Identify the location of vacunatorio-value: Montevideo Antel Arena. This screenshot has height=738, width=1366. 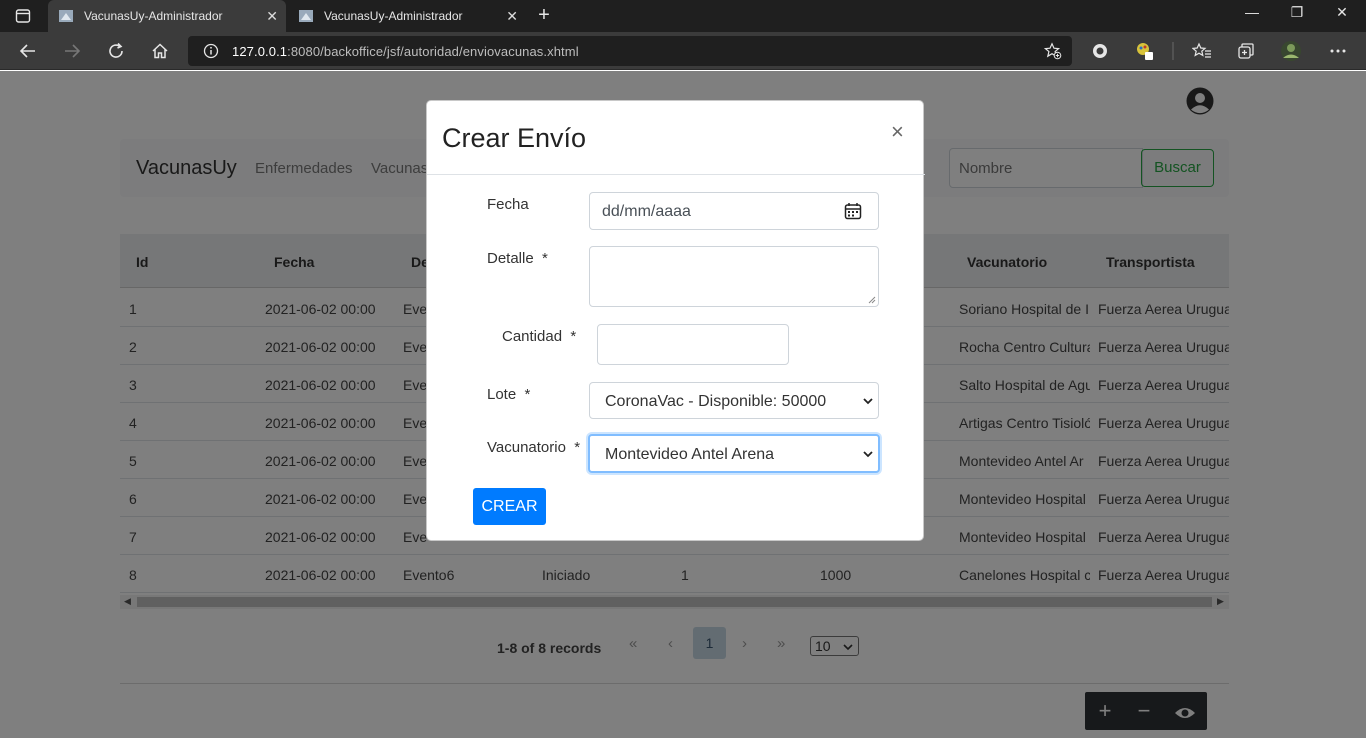
(690, 454).